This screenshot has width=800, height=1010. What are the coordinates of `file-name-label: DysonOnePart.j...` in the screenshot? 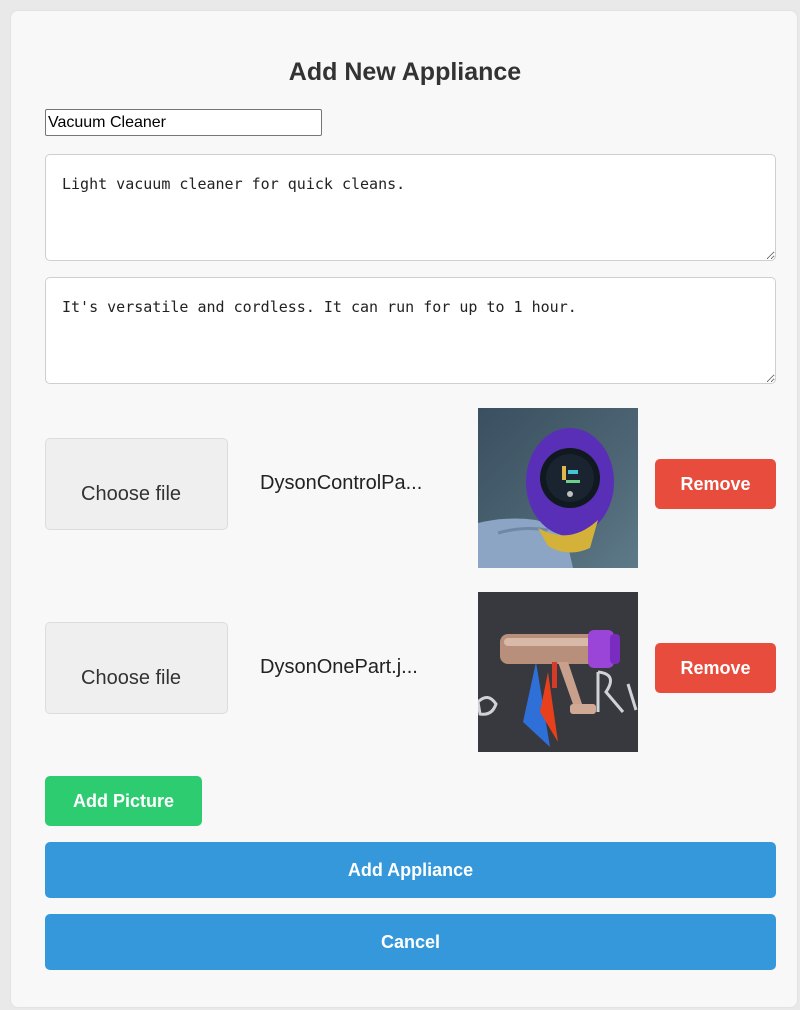 It's located at (339, 667).